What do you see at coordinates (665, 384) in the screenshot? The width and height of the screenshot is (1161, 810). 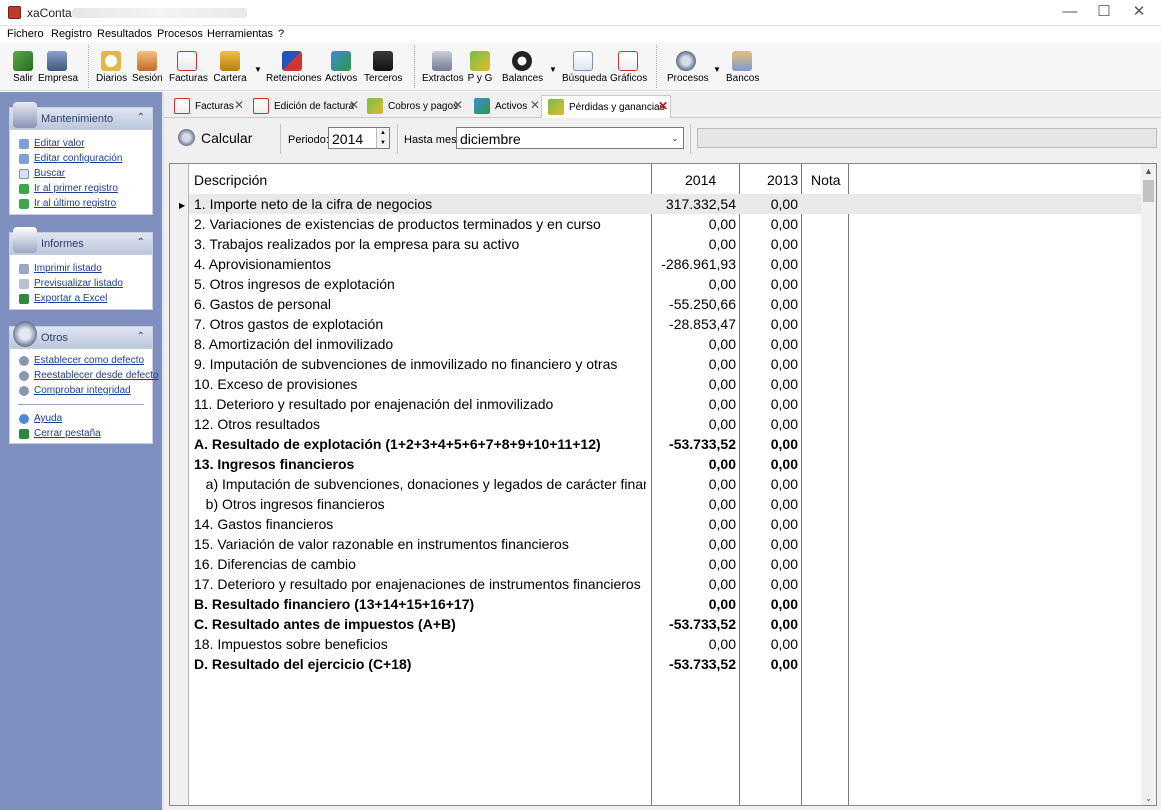 I see `table-row: 10. Exceso de provisiones 0,00 0,00` at bounding box center [665, 384].